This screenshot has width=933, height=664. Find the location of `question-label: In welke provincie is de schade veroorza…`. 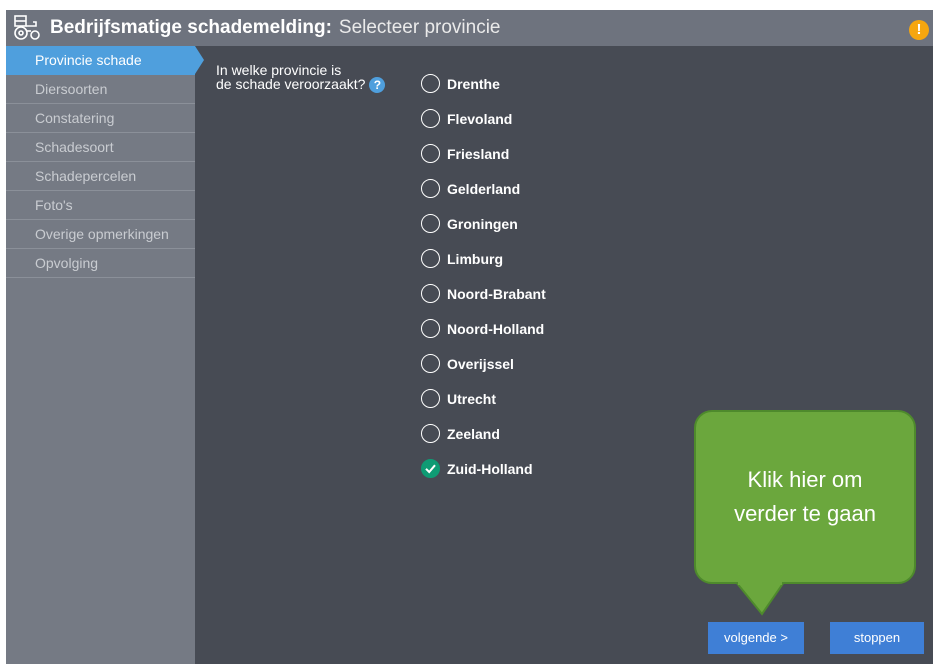

question-label: In welke provincie is de schade veroorza… is located at coordinates (316, 78).